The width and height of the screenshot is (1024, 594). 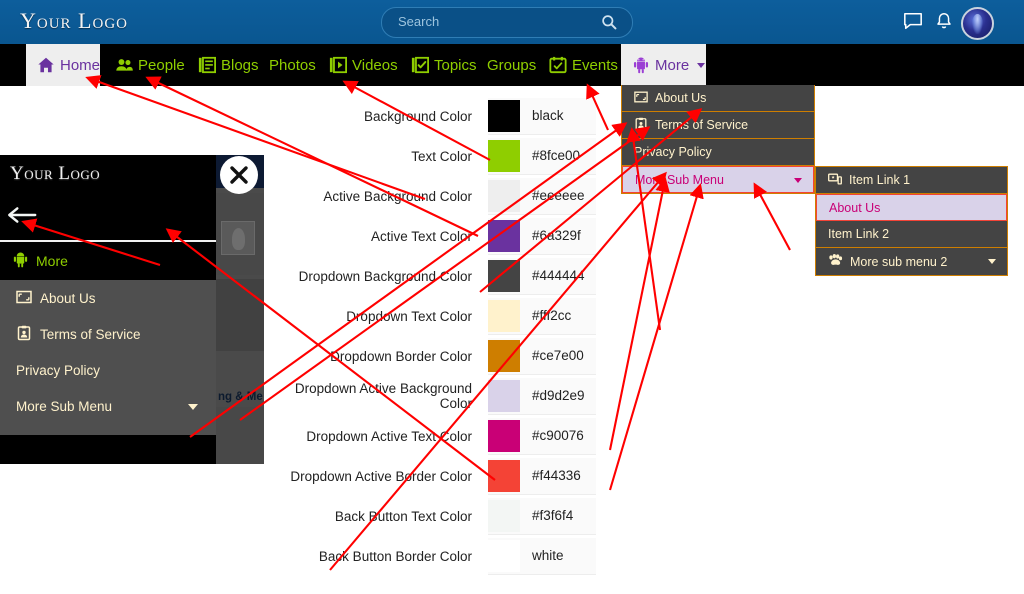 What do you see at coordinates (609, 25) in the screenshot?
I see `search-icon` at bounding box center [609, 25].